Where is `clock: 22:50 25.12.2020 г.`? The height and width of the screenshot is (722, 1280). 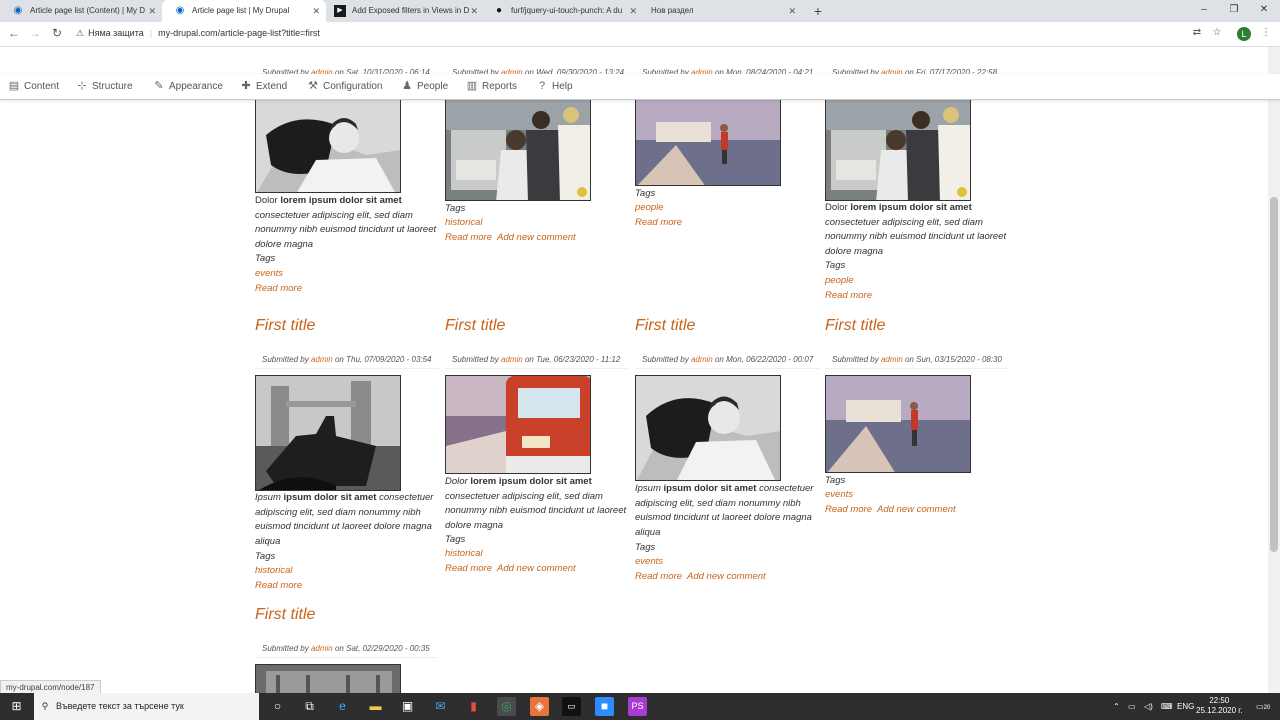 clock: 22:50 25.12.2020 г. is located at coordinates (1219, 706).